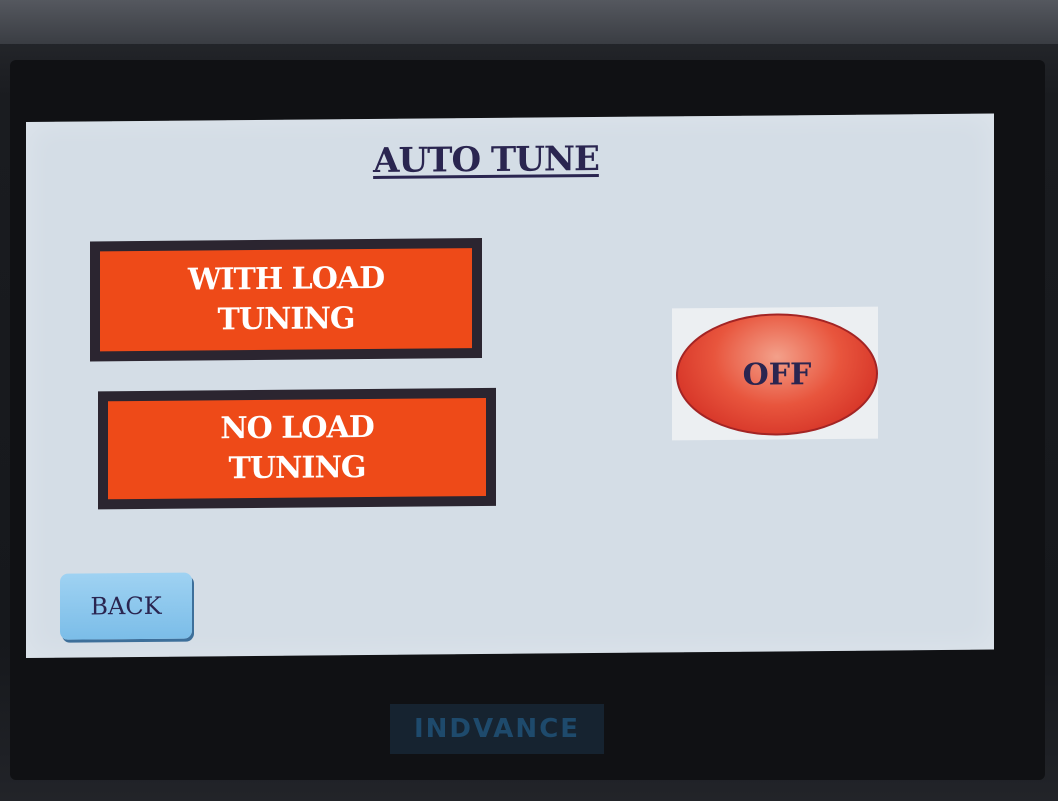 The width and height of the screenshot is (1058, 801). I want to click on toggle-panel: OFF, so click(775, 373).